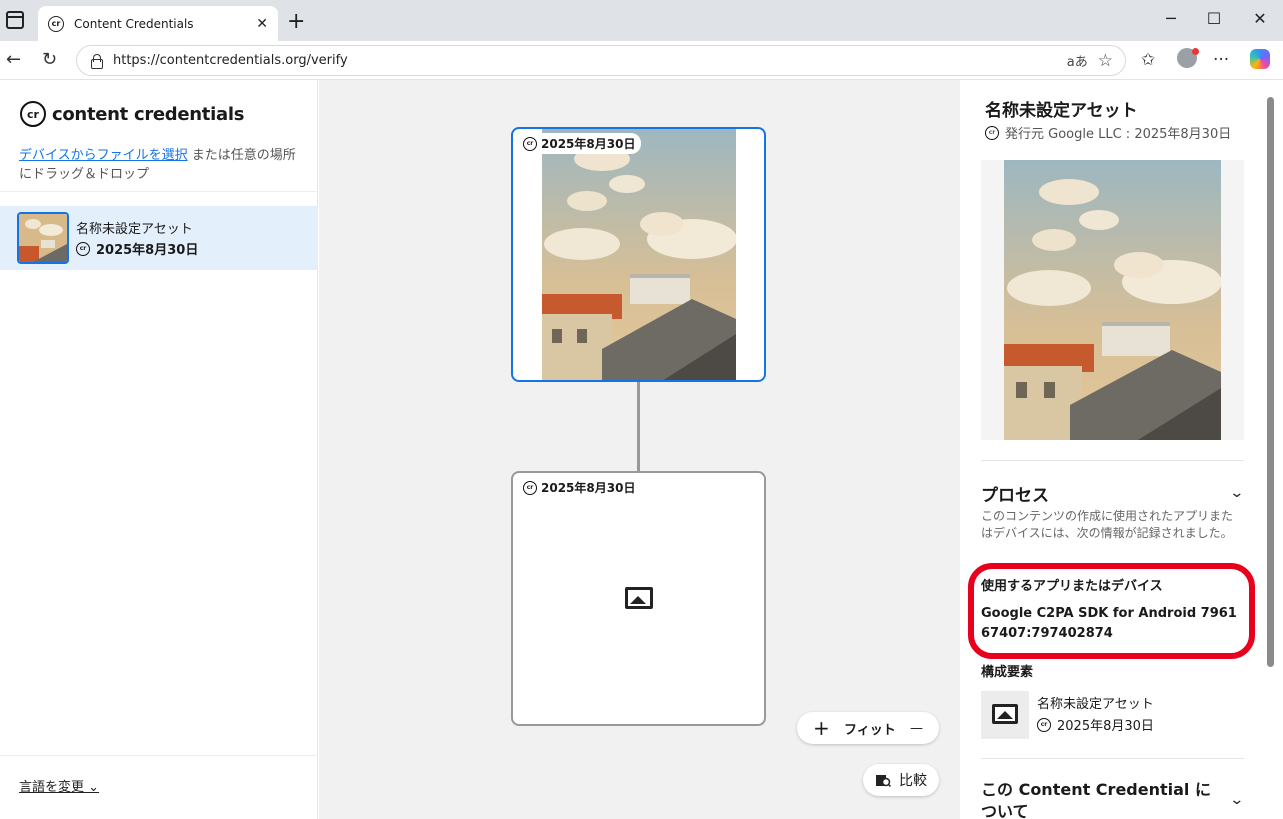  What do you see at coordinates (134, 229) in the screenshot?
I see `asset-title: 名称未設定アセット` at bounding box center [134, 229].